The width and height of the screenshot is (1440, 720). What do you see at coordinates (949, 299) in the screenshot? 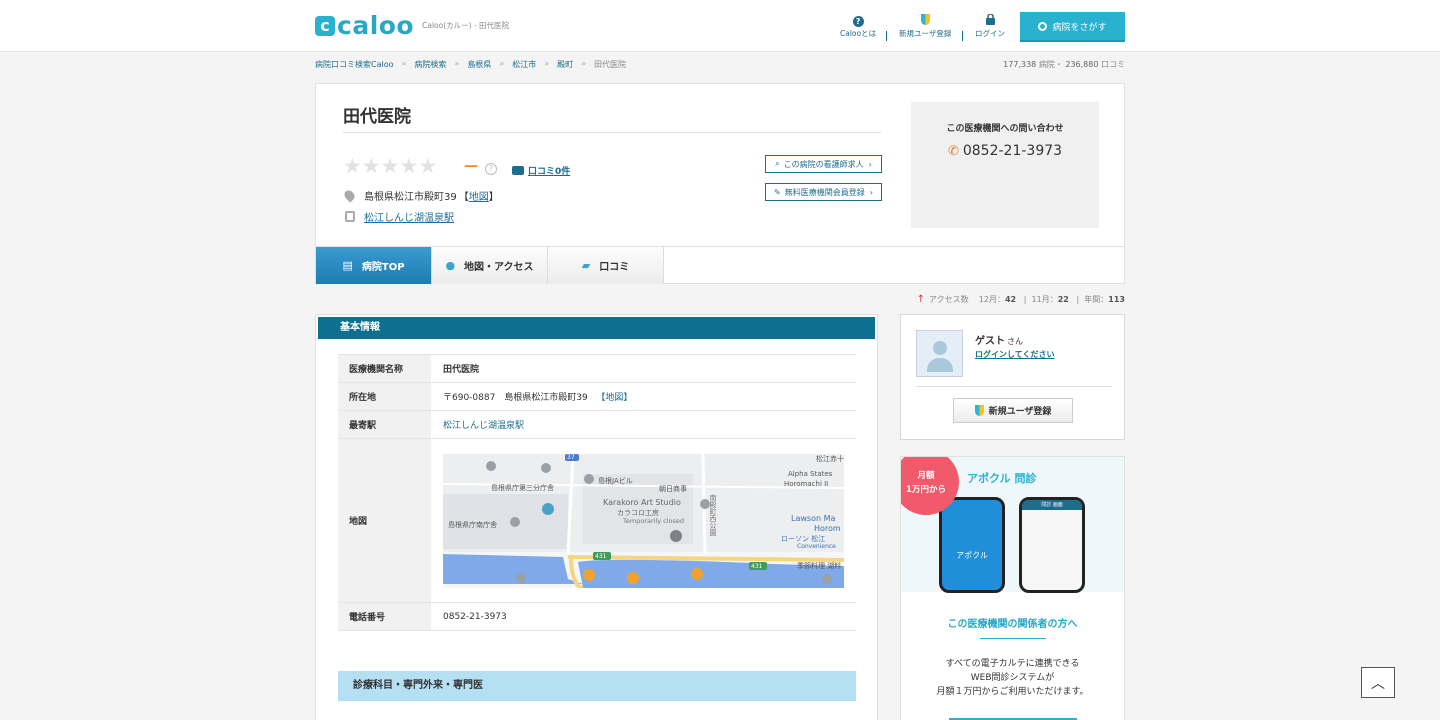
I see `access-label: アクセス数` at bounding box center [949, 299].